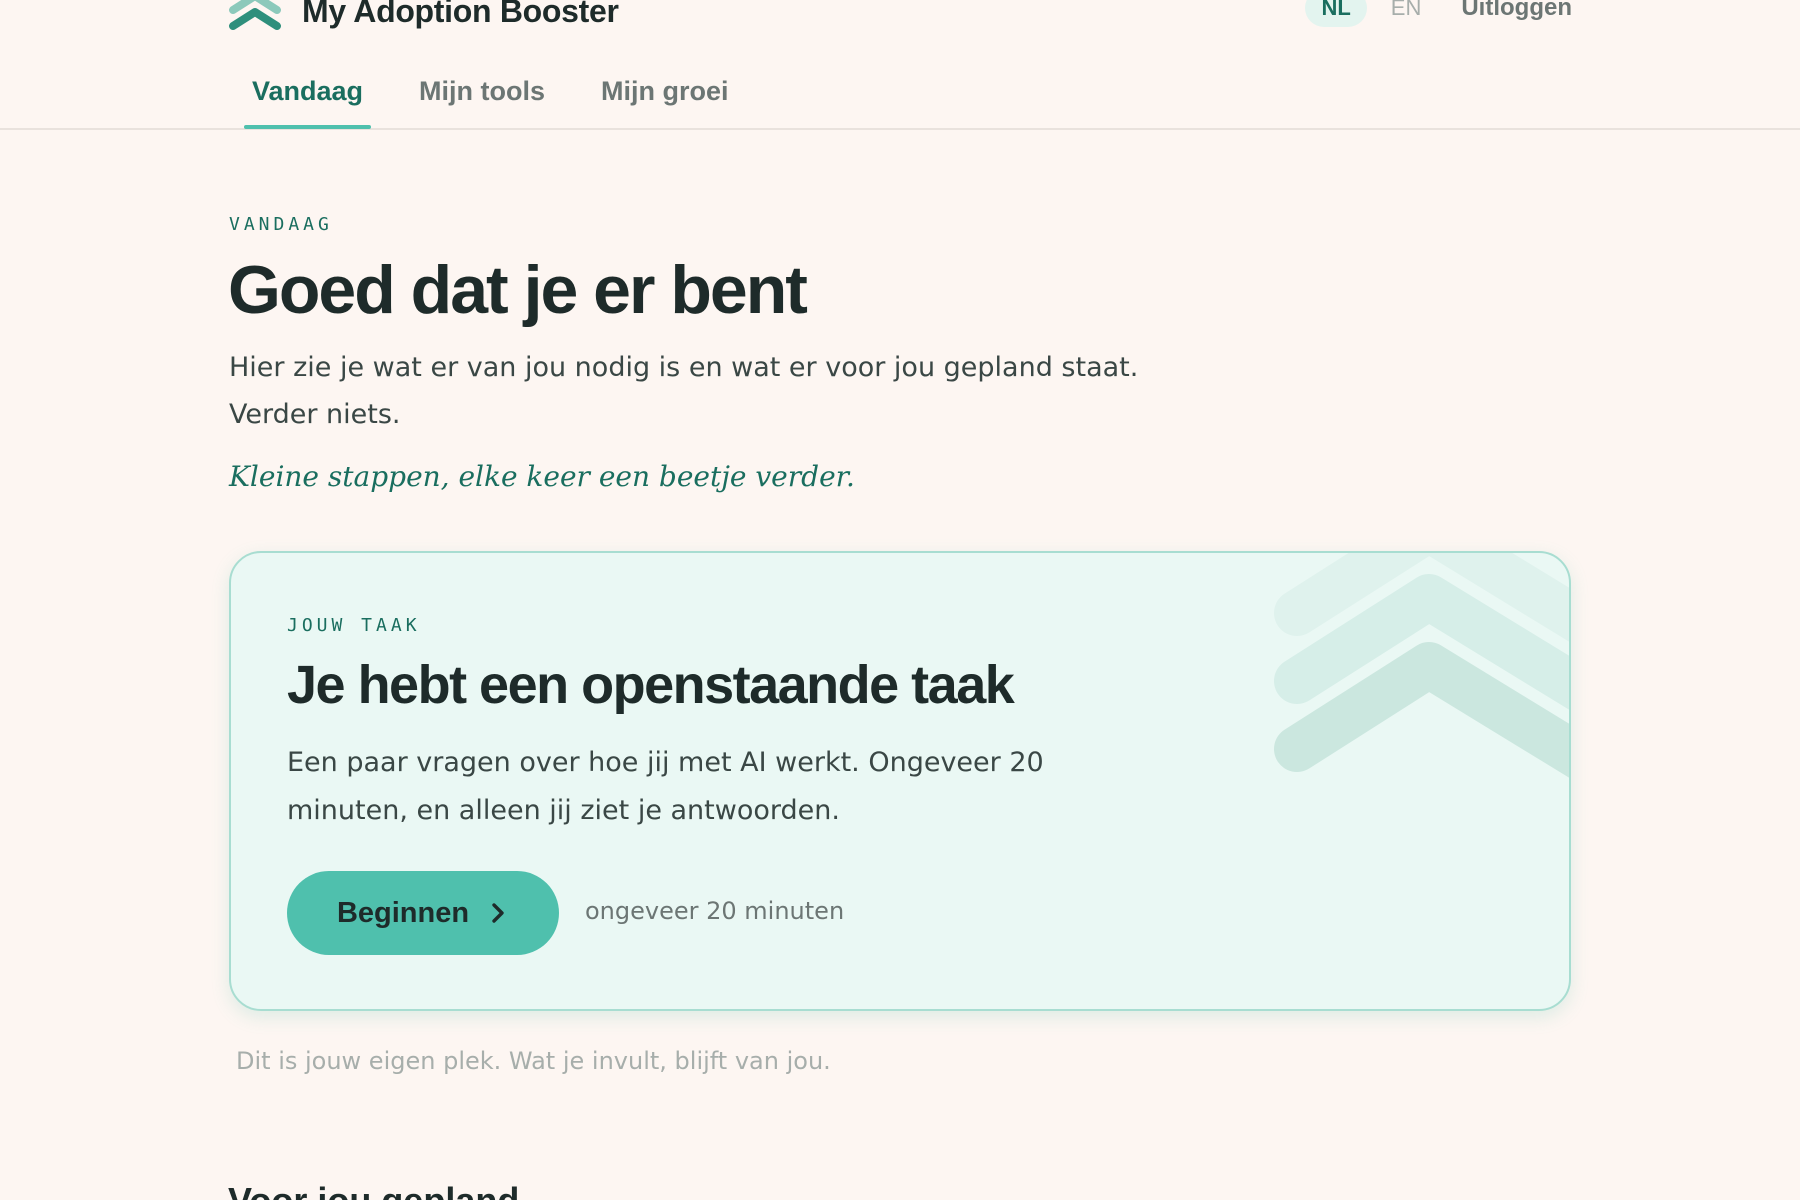  I want to click on page-title: Goed dat je er bent, so click(518, 290).